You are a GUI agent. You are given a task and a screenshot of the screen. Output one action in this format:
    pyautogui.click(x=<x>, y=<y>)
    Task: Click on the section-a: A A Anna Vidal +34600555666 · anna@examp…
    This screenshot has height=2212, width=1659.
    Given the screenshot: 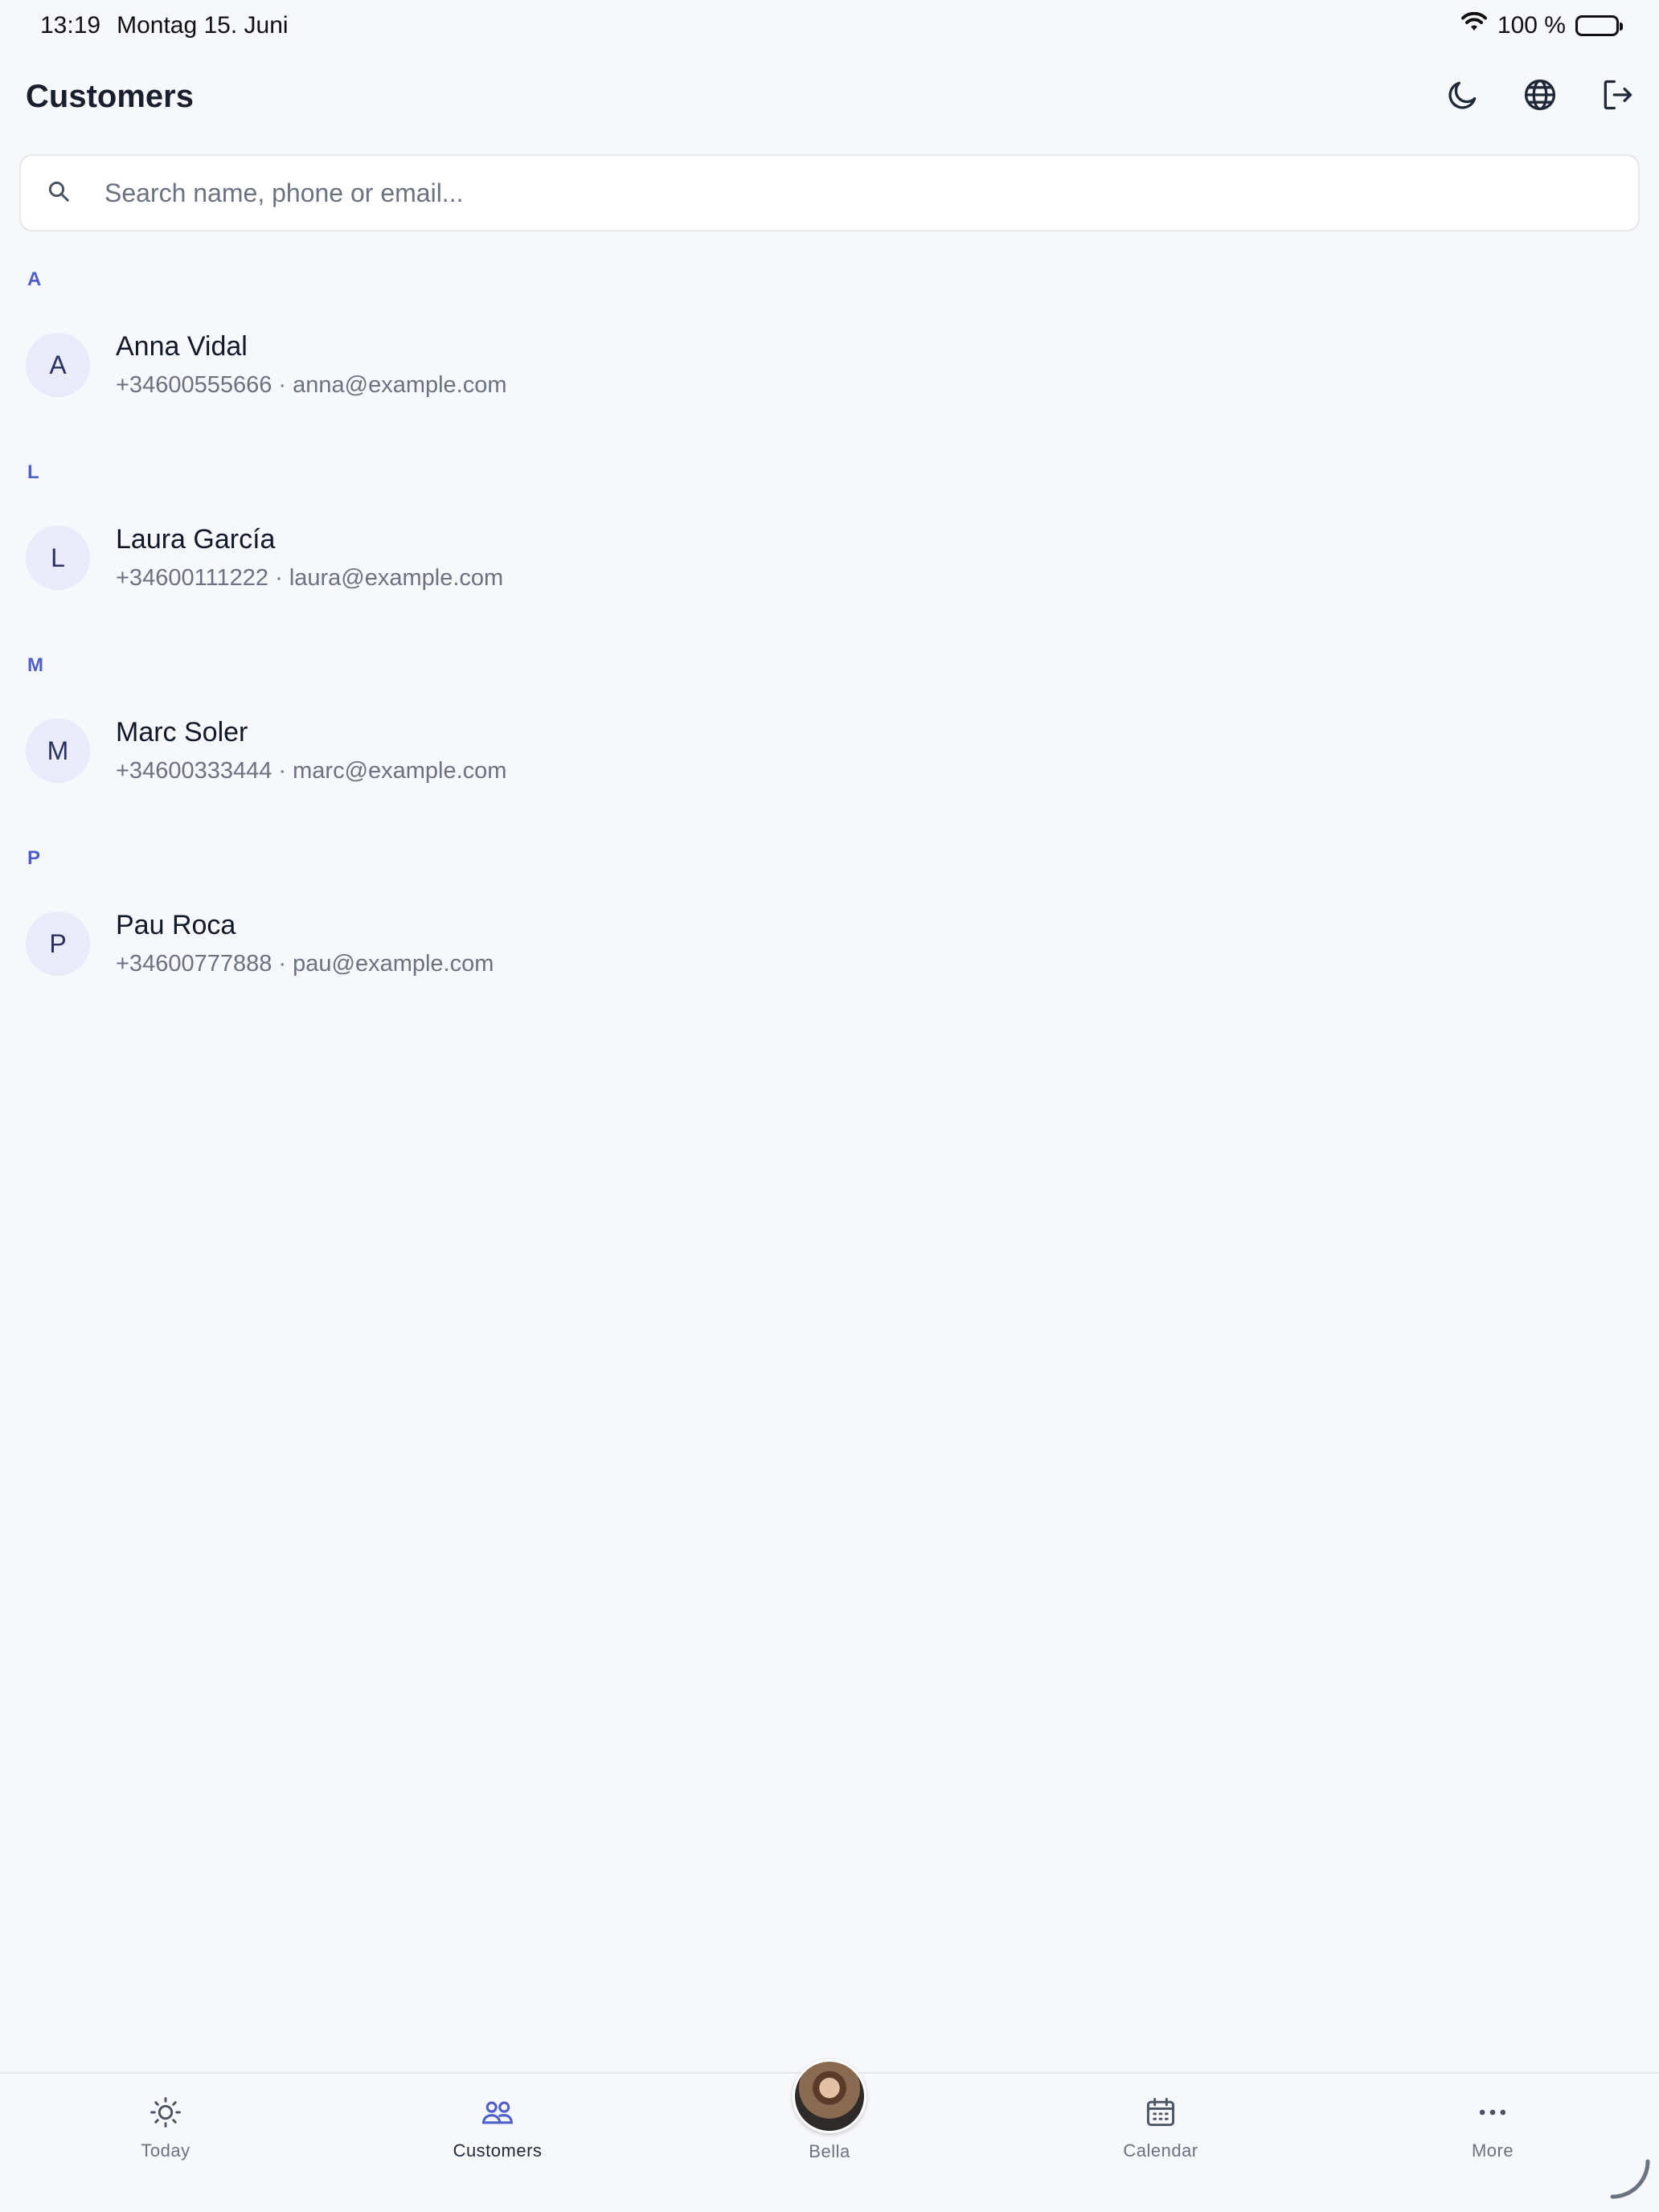 What is the action you would take?
    pyautogui.click(x=829, y=342)
    